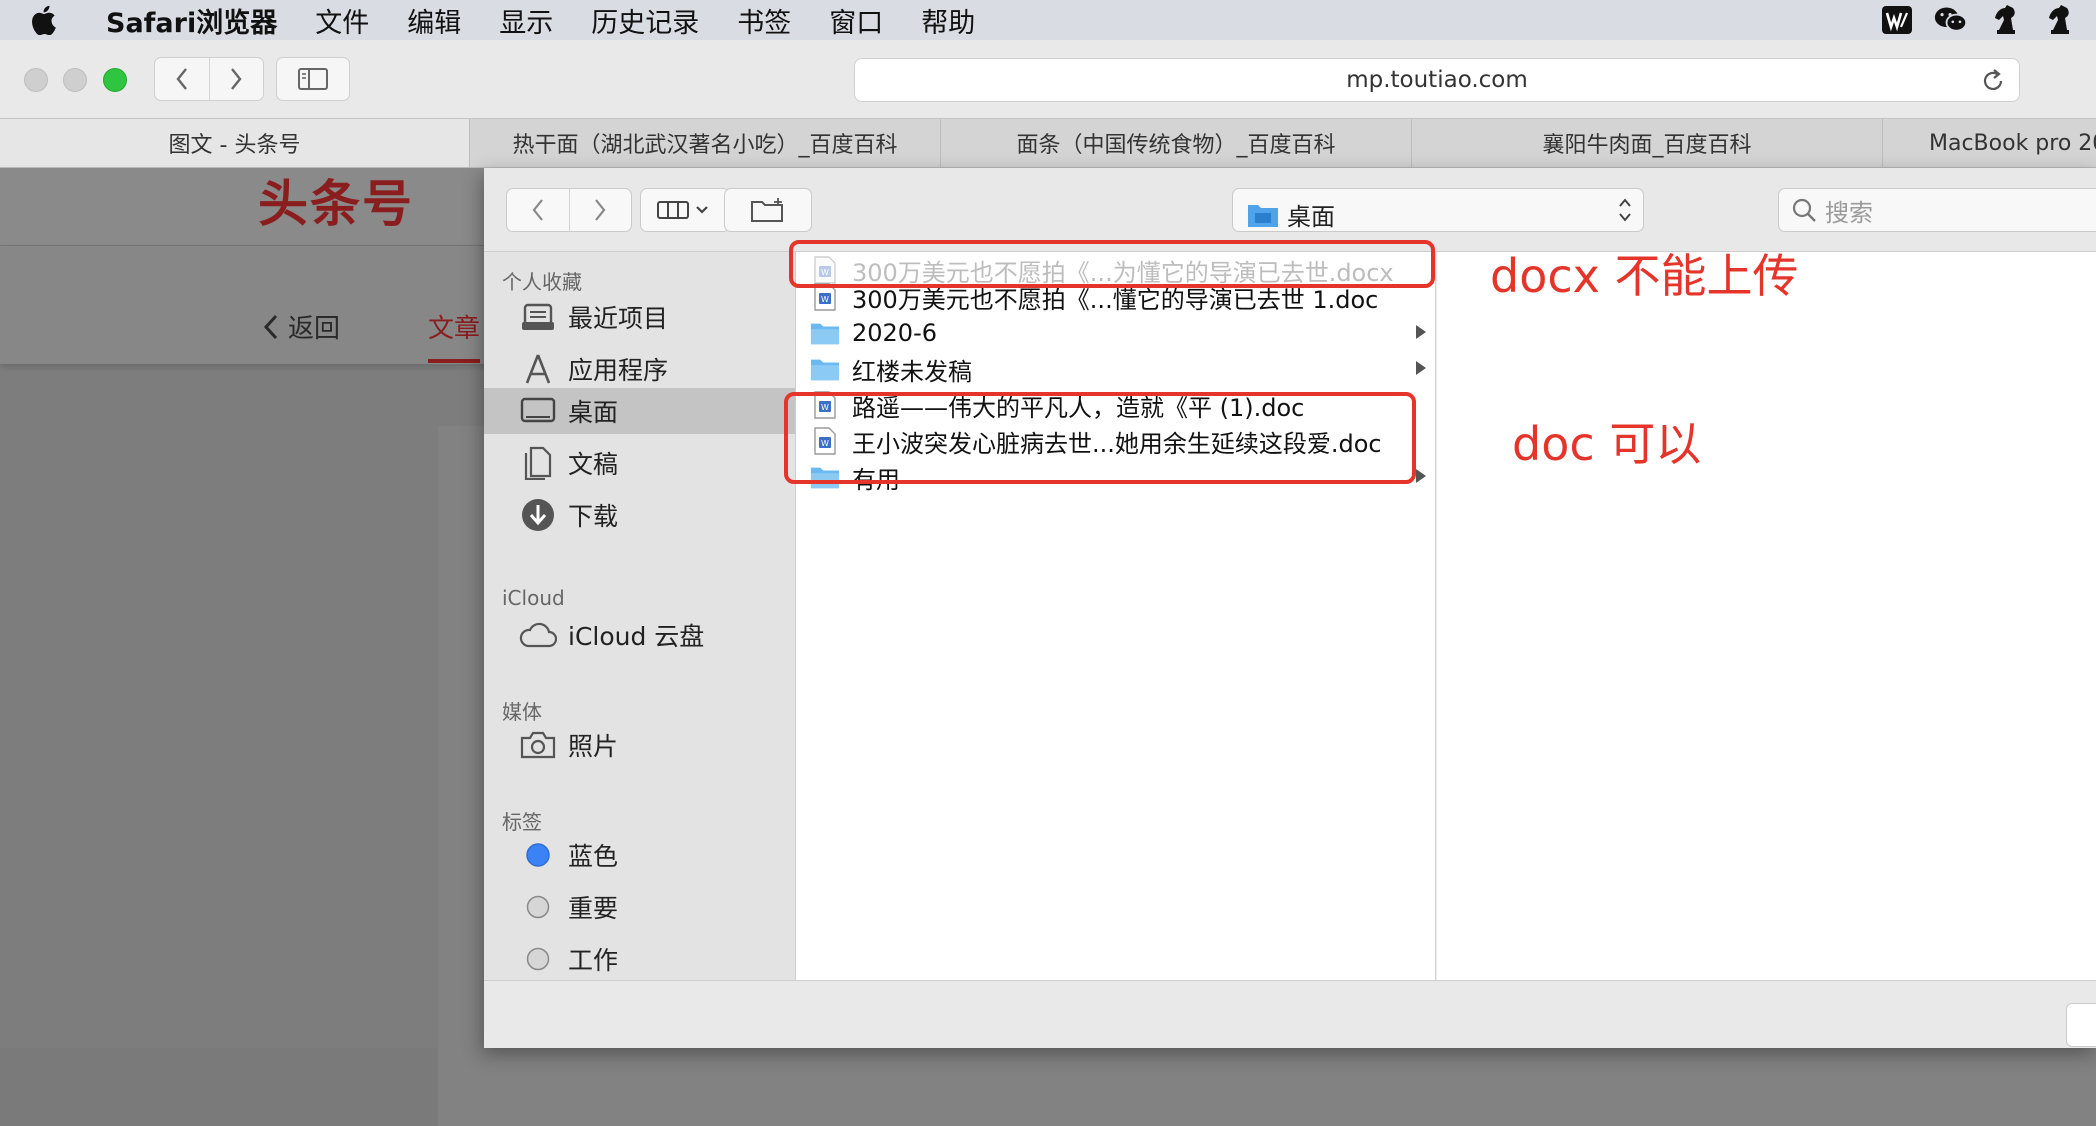 This screenshot has width=2096, height=1126. I want to click on fullscreen-window-button, so click(115, 80).